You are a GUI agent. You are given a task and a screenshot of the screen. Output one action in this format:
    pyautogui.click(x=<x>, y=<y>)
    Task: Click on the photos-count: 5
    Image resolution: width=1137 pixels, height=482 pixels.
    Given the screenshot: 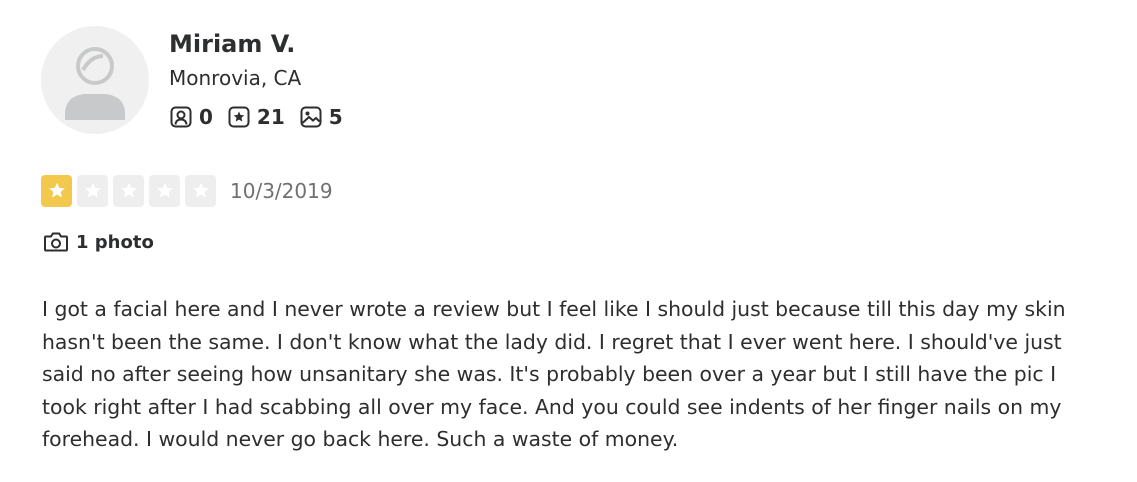 What is the action you would take?
    pyautogui.click(x=321, y=117)
    